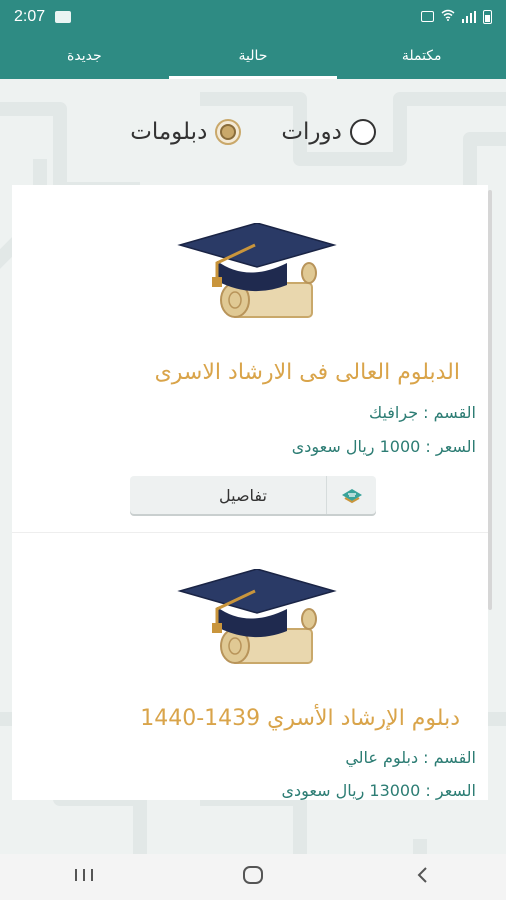 The image size is (506, 900). Describe the element at coordinates (30, 16) in the screenshot. I see `status-time: 2:07` at that location.